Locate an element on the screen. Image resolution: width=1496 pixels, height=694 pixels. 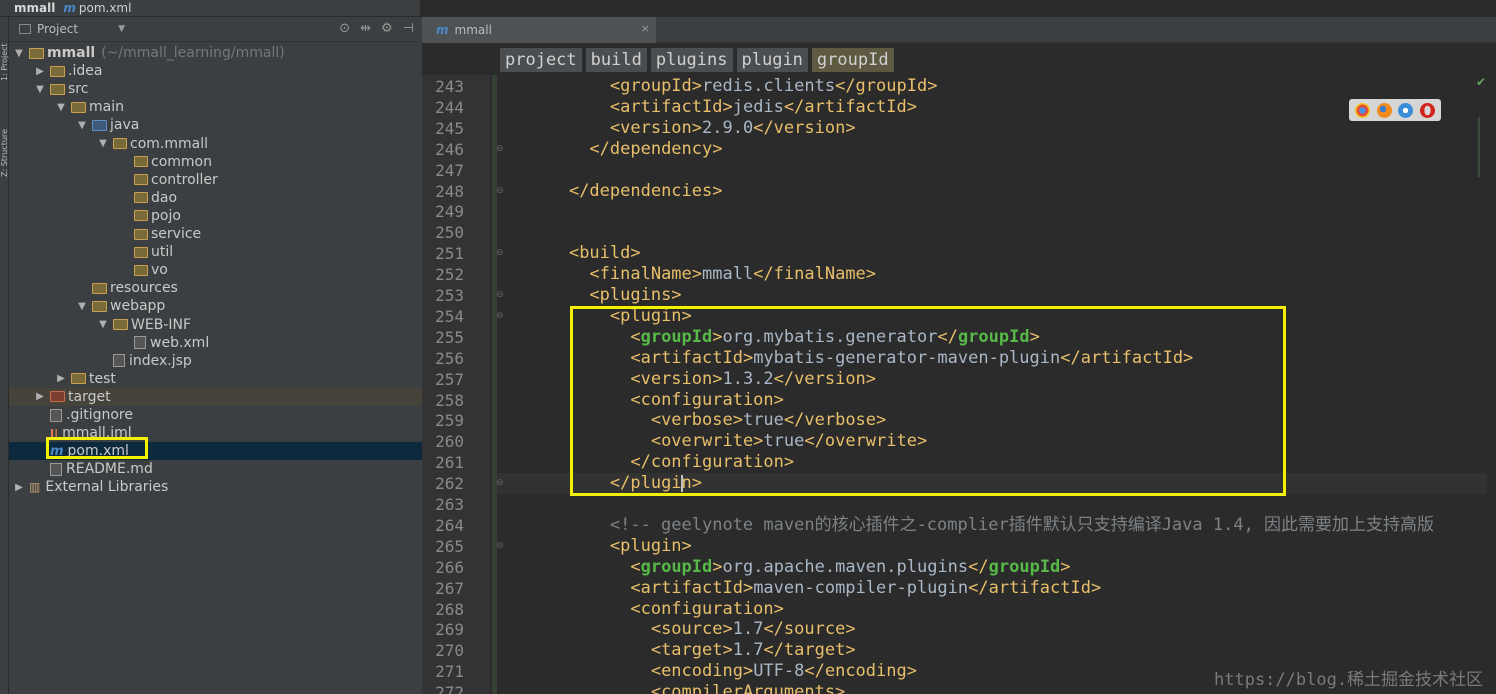
project-tool-button: 1: Project is located at coordinates (4, 51).